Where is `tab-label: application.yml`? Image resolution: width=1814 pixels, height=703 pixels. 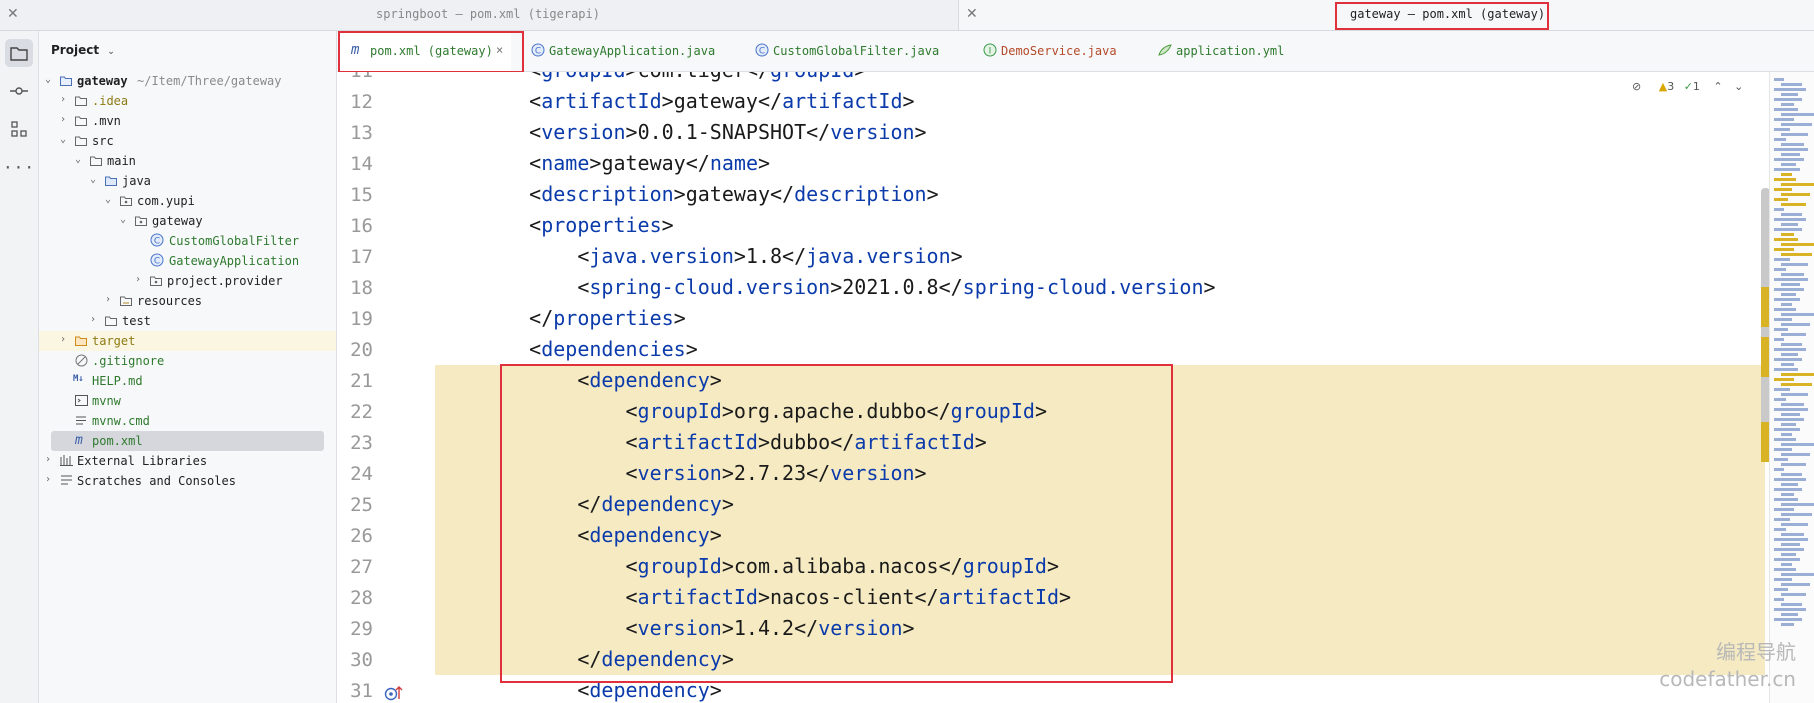 tab-label: application.yml is located at coordinates (1230, 51).